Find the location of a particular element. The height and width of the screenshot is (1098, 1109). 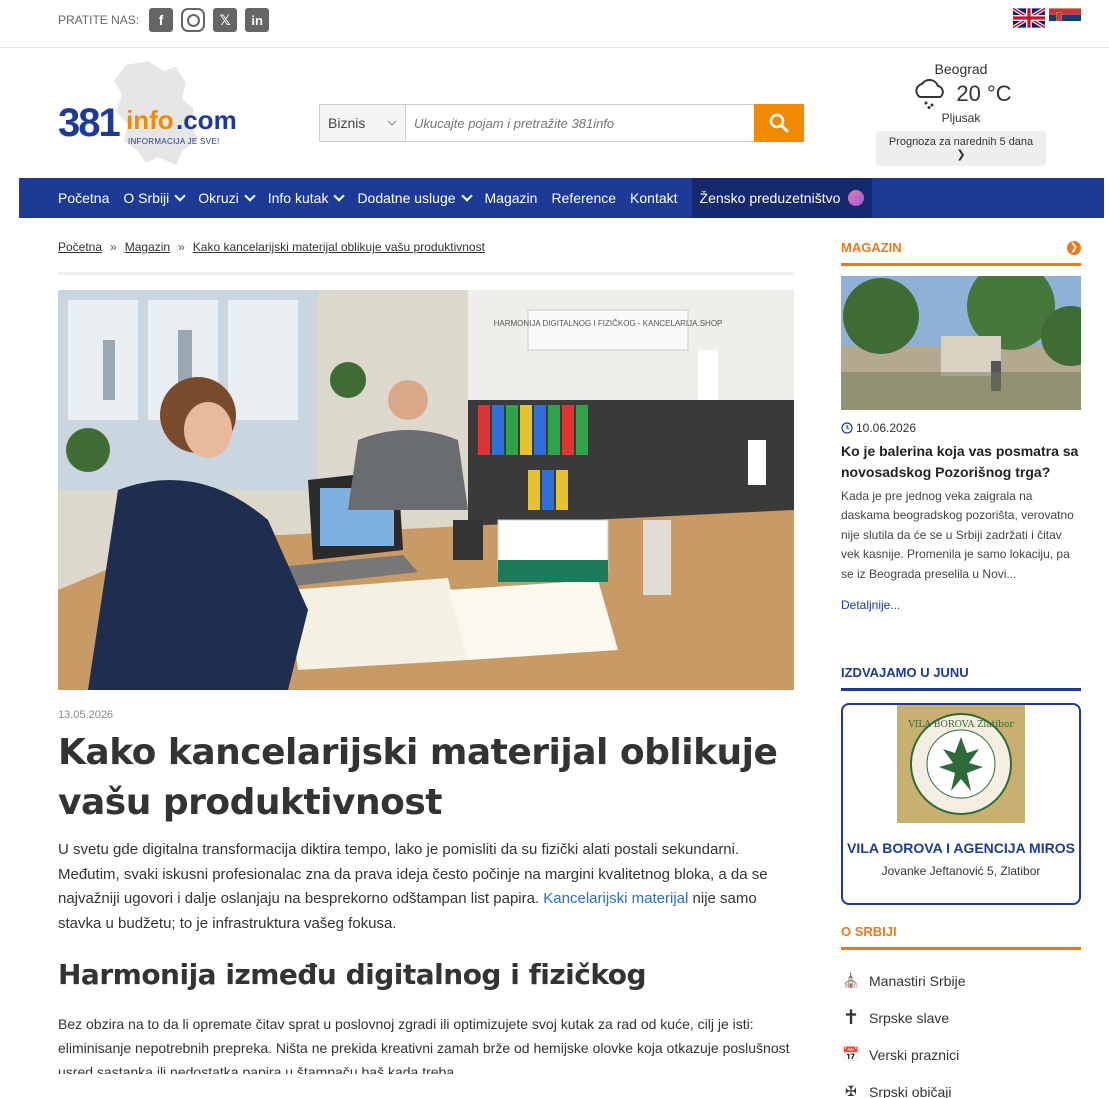

search-input is located at coordinates (580, 123).